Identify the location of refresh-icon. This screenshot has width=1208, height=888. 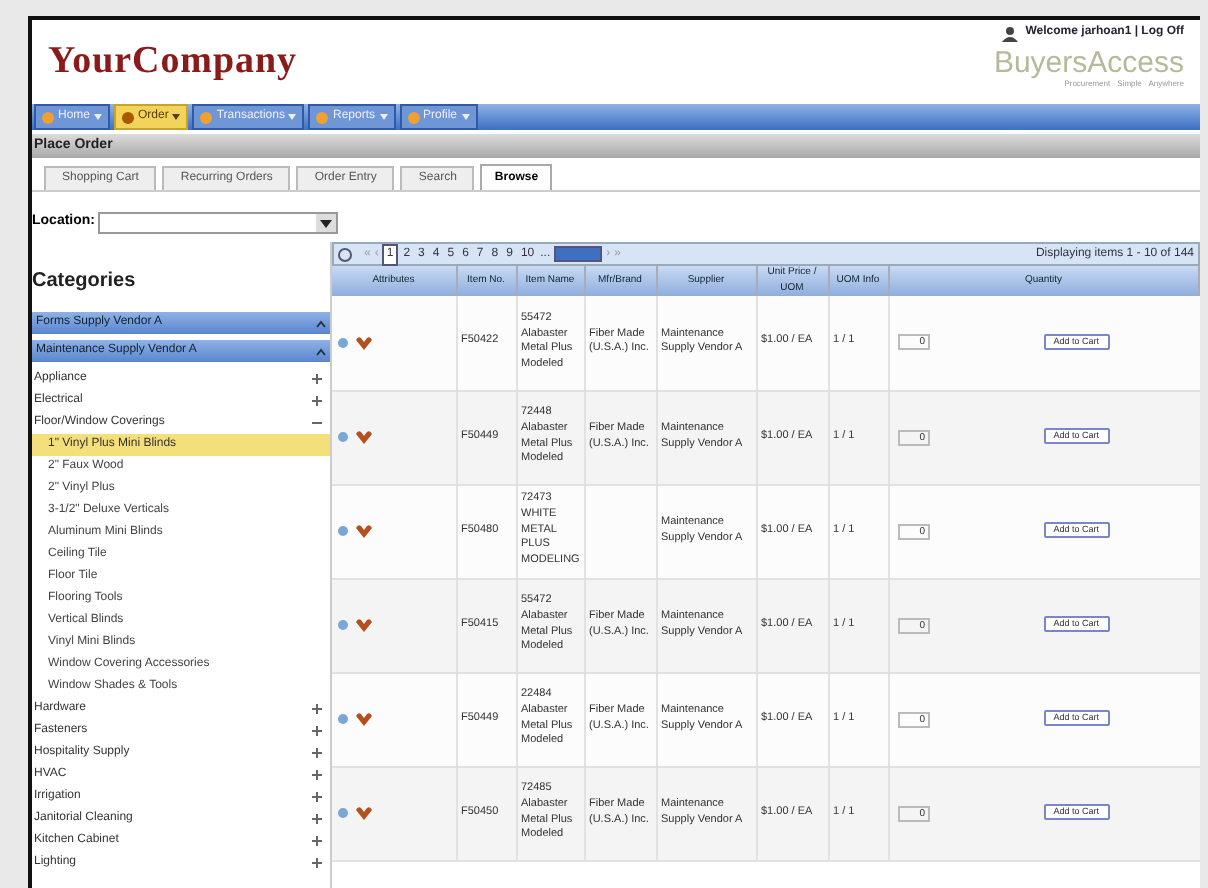
(345, 254).